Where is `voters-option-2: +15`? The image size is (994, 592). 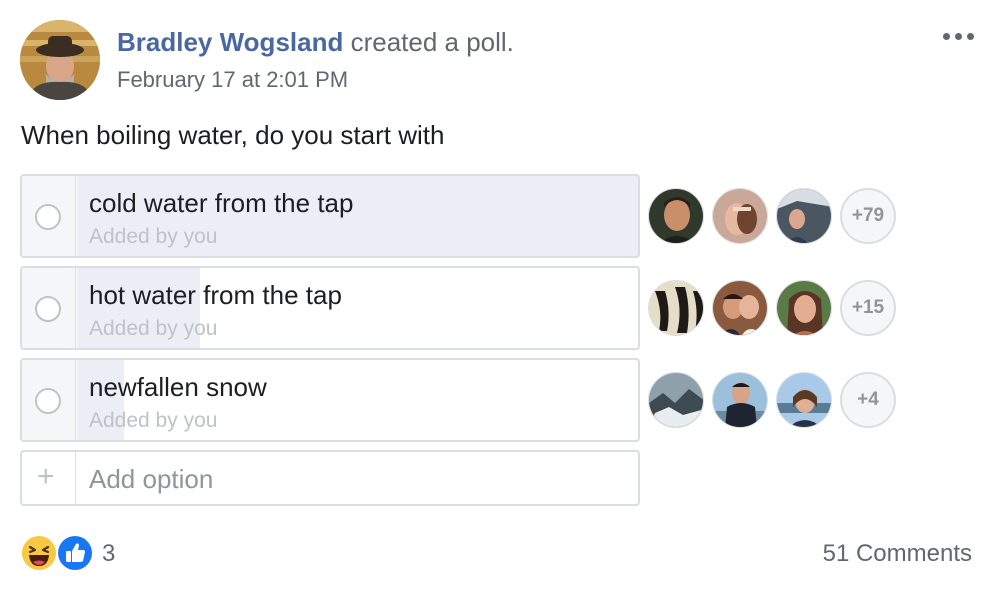
voters-option-2: +15 is located at coordinates (778, 310).